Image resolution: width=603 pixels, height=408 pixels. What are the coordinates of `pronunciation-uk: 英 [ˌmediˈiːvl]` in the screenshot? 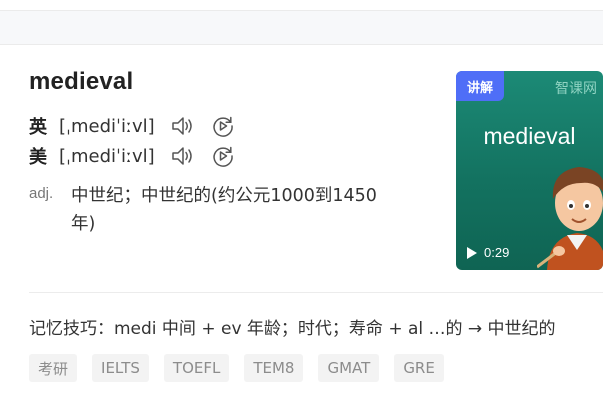 It's located at (132, 126).